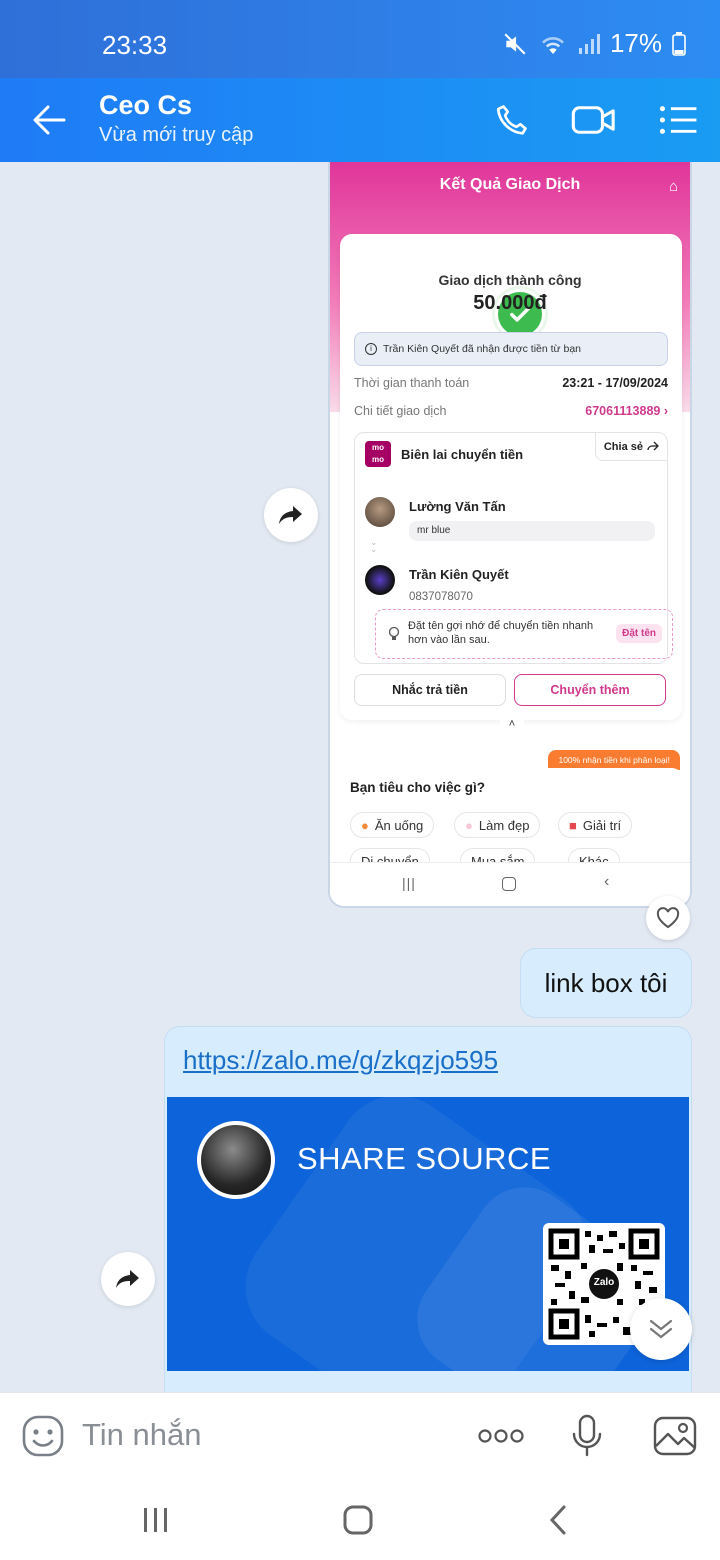 The image size is (720, 1560). I want to click on microphone-icon, so click(587, 1435).